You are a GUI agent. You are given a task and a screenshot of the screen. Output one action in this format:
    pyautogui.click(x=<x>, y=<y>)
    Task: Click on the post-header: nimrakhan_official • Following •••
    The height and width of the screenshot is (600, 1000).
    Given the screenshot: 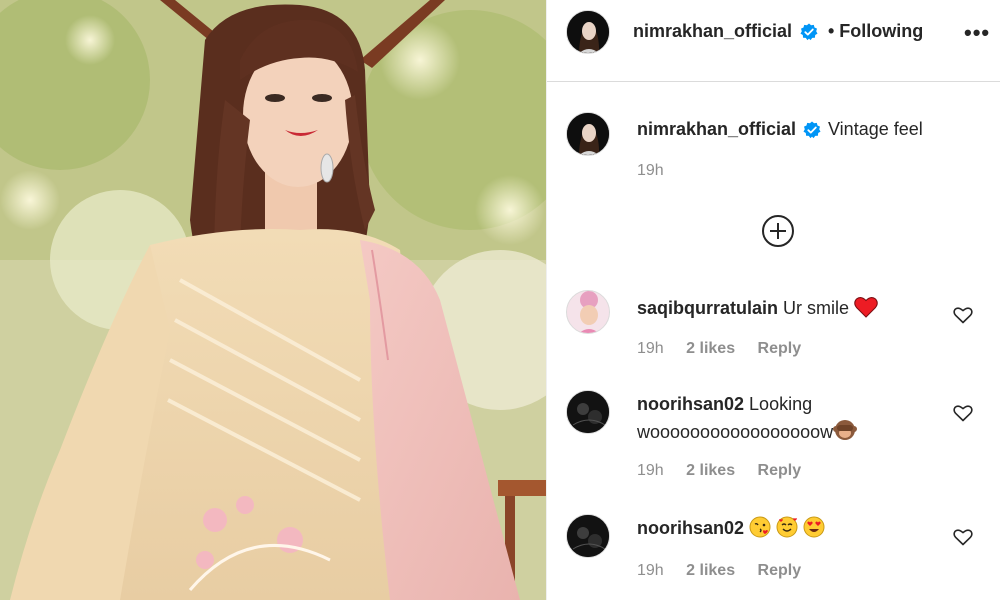 What is the action you would take?
    pyautogui.click(x=773, y=41)
    